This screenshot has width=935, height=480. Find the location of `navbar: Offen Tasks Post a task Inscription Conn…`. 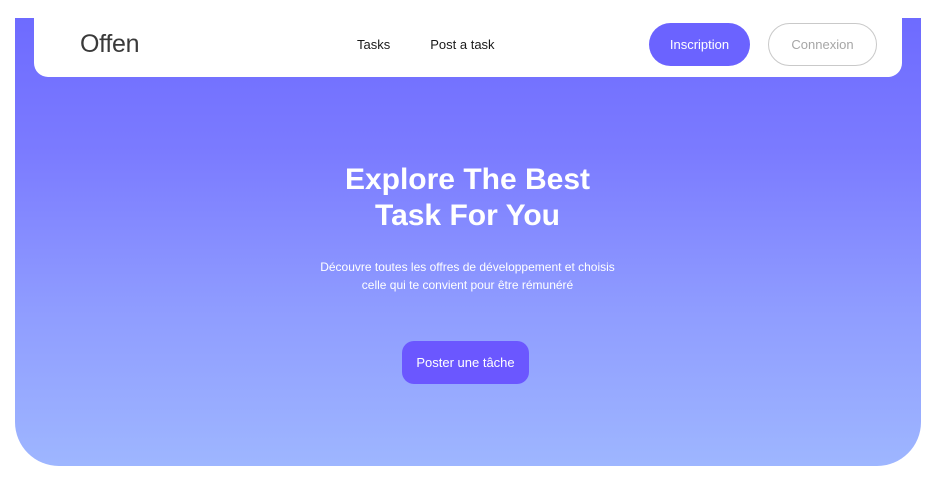

navbar: Offen Tasks Post a task Inscription Conn… is located at coordinates (468, 47).